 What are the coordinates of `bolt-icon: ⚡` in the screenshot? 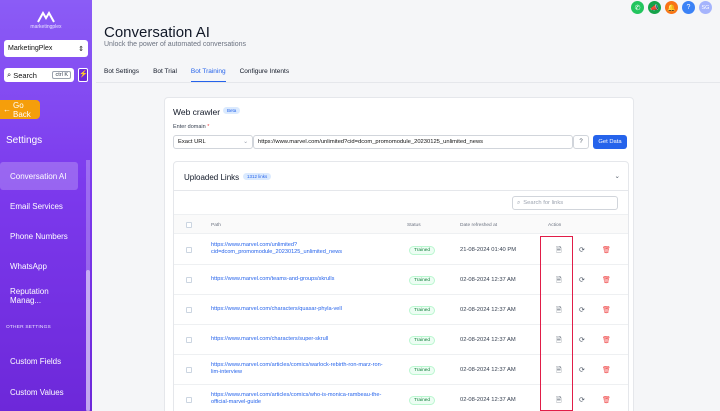 It's located at (83, 74).